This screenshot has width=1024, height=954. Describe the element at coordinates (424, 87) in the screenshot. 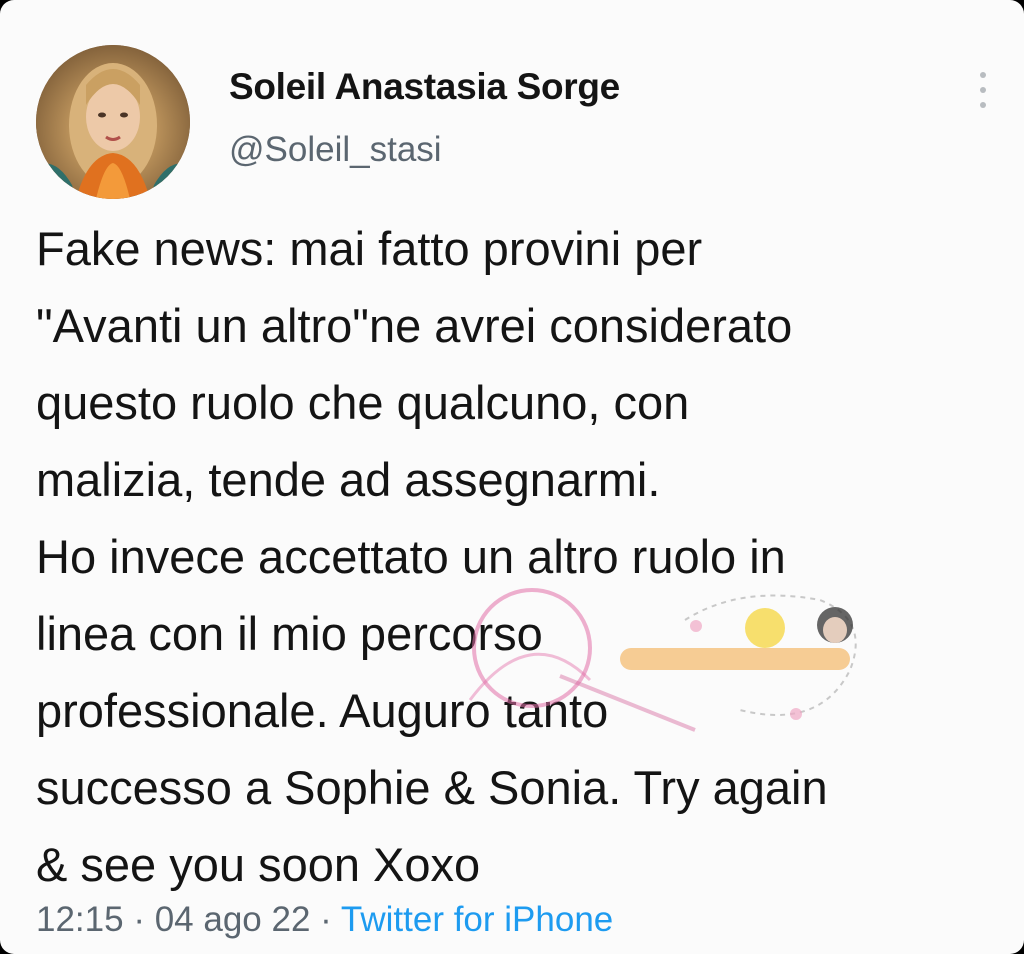

I see `author-display-name: Soleil Anastasia Sorge` at that location.